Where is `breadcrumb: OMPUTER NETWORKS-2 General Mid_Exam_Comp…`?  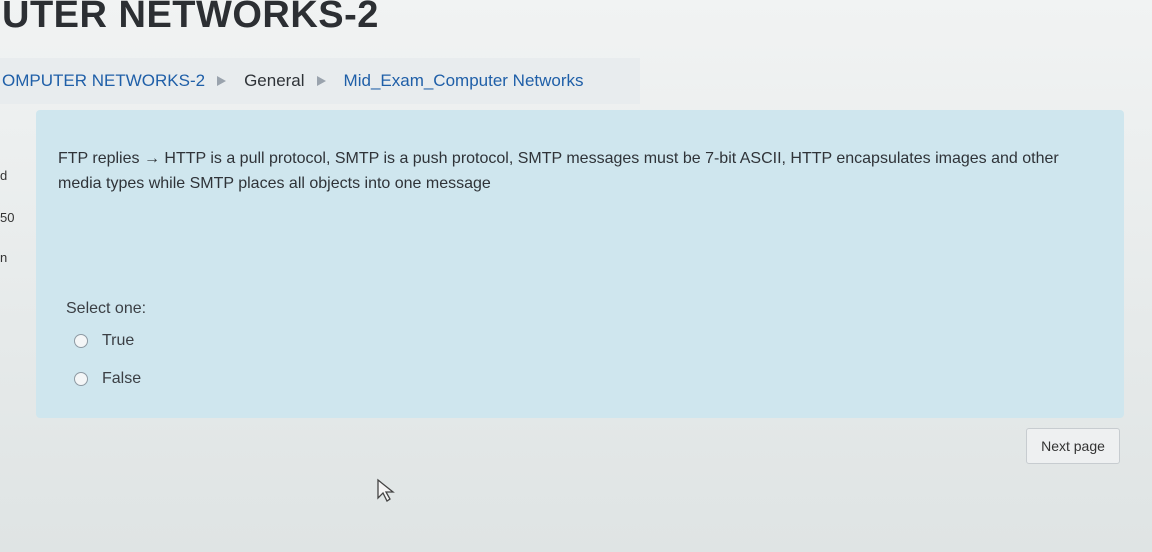 breadcrumb: OMPUTER NETWORKS-2 General Mid_Exam_Comp… is located at coordinates (320, 81).